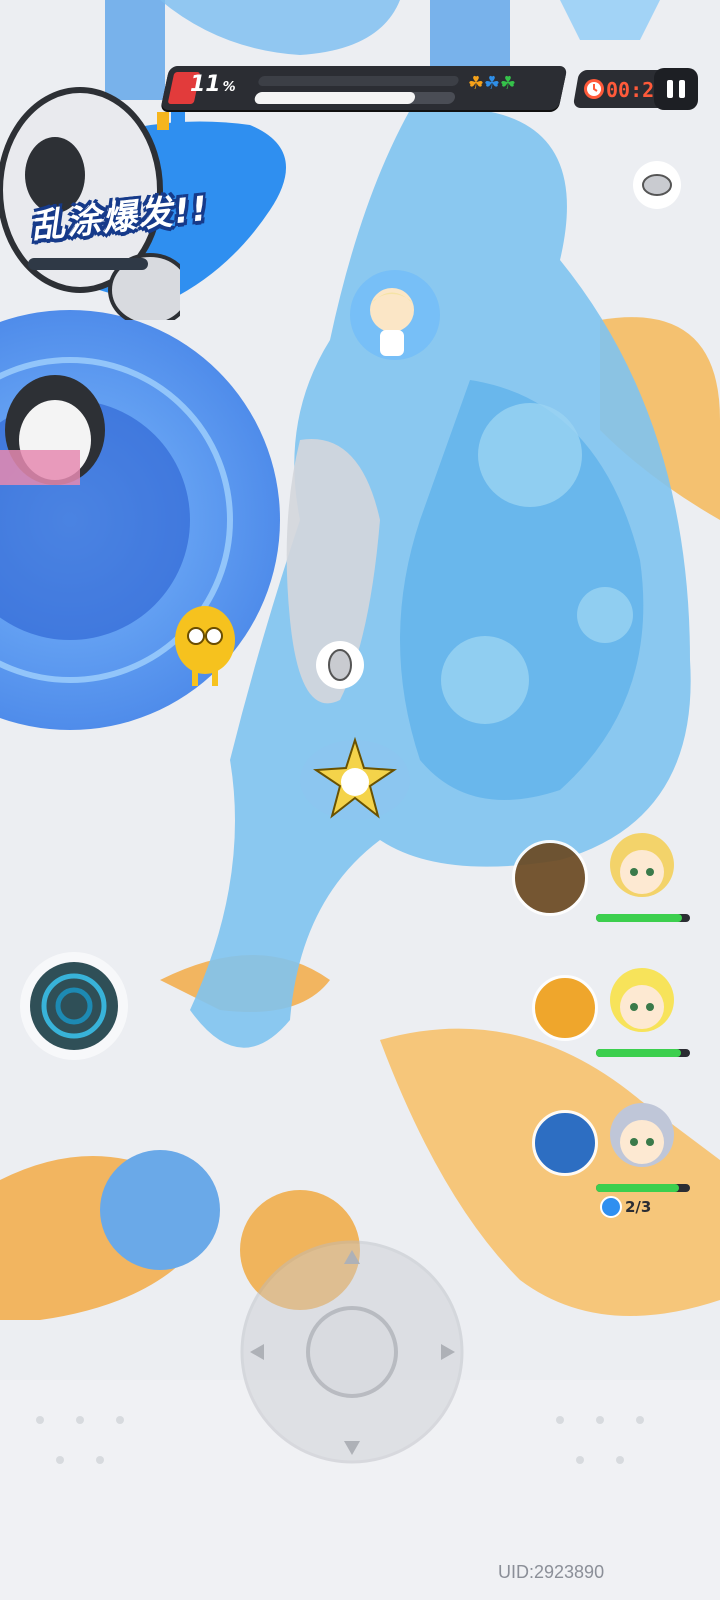 The image size is (720, 1600). I want to click on pause-icon, so click(676, 89).